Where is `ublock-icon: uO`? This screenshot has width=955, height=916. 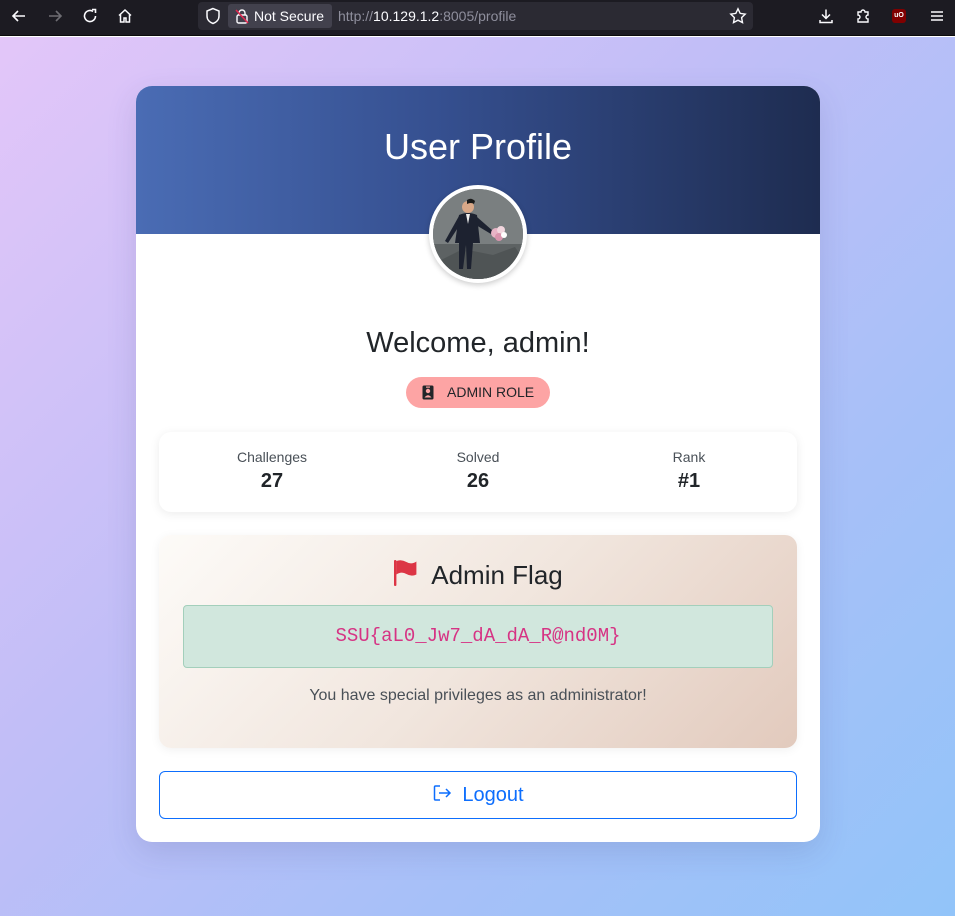
ublock-icon: uO is located at coordinates (899, 16).